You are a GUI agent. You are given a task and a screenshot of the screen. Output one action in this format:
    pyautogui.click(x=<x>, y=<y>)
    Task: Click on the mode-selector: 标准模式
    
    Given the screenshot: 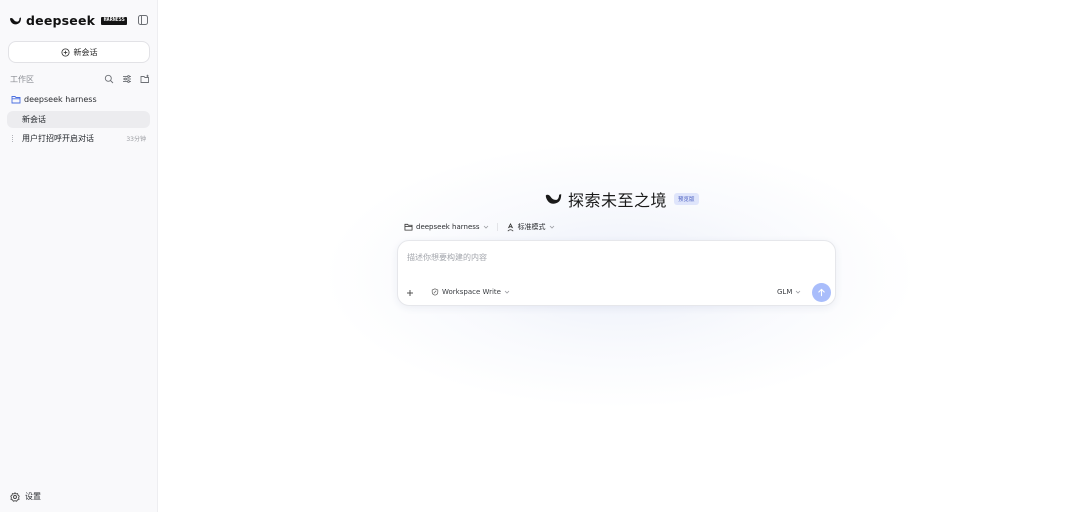 What is the action you would take?
    pyautogui.click(x=530, y=227)
    